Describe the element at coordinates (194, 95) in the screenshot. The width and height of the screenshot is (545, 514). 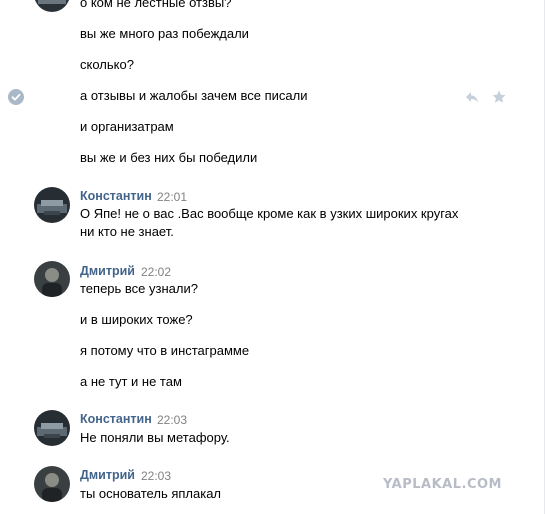
I see `message-text: а отзывы и жалобы зачем все писали` at that location.